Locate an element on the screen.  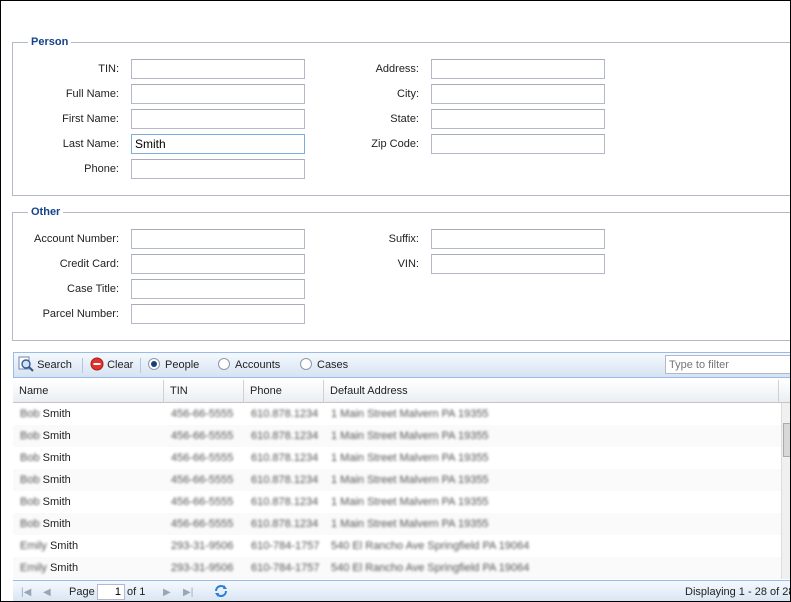
case-title-field is located at coordinates (218, 289).